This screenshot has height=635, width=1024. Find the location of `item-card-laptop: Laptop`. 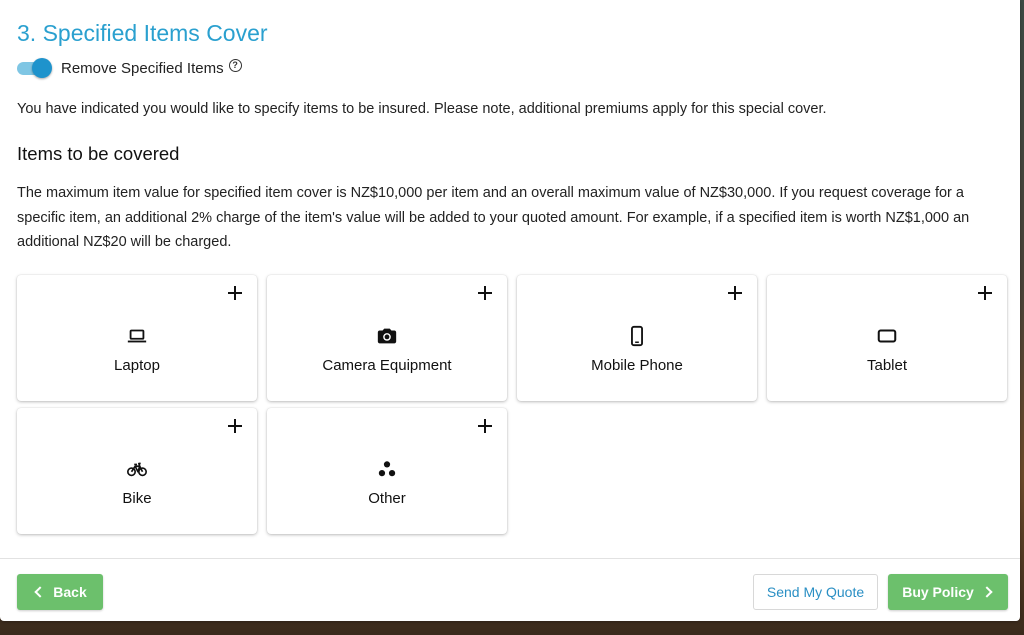

item-card-laptop: Laptop is located at coordinates (137, 338).